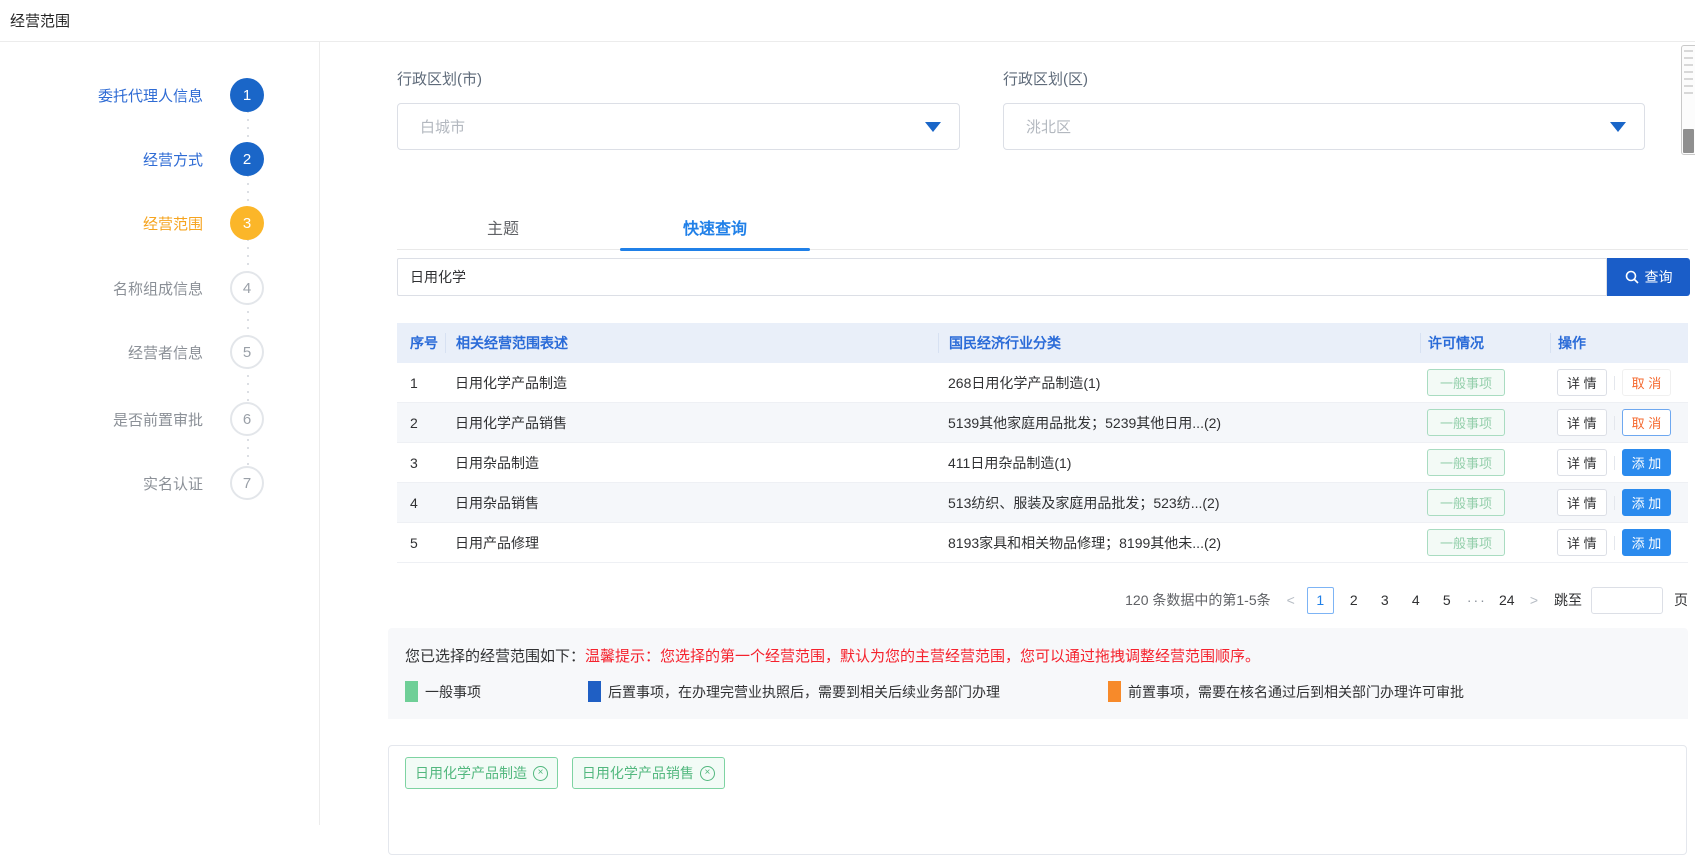 This screenshot has width=1695, height=855. Describe the element at coordinates (172, 224) in the screenshot. I see `step-label: 经营范围` at that location.